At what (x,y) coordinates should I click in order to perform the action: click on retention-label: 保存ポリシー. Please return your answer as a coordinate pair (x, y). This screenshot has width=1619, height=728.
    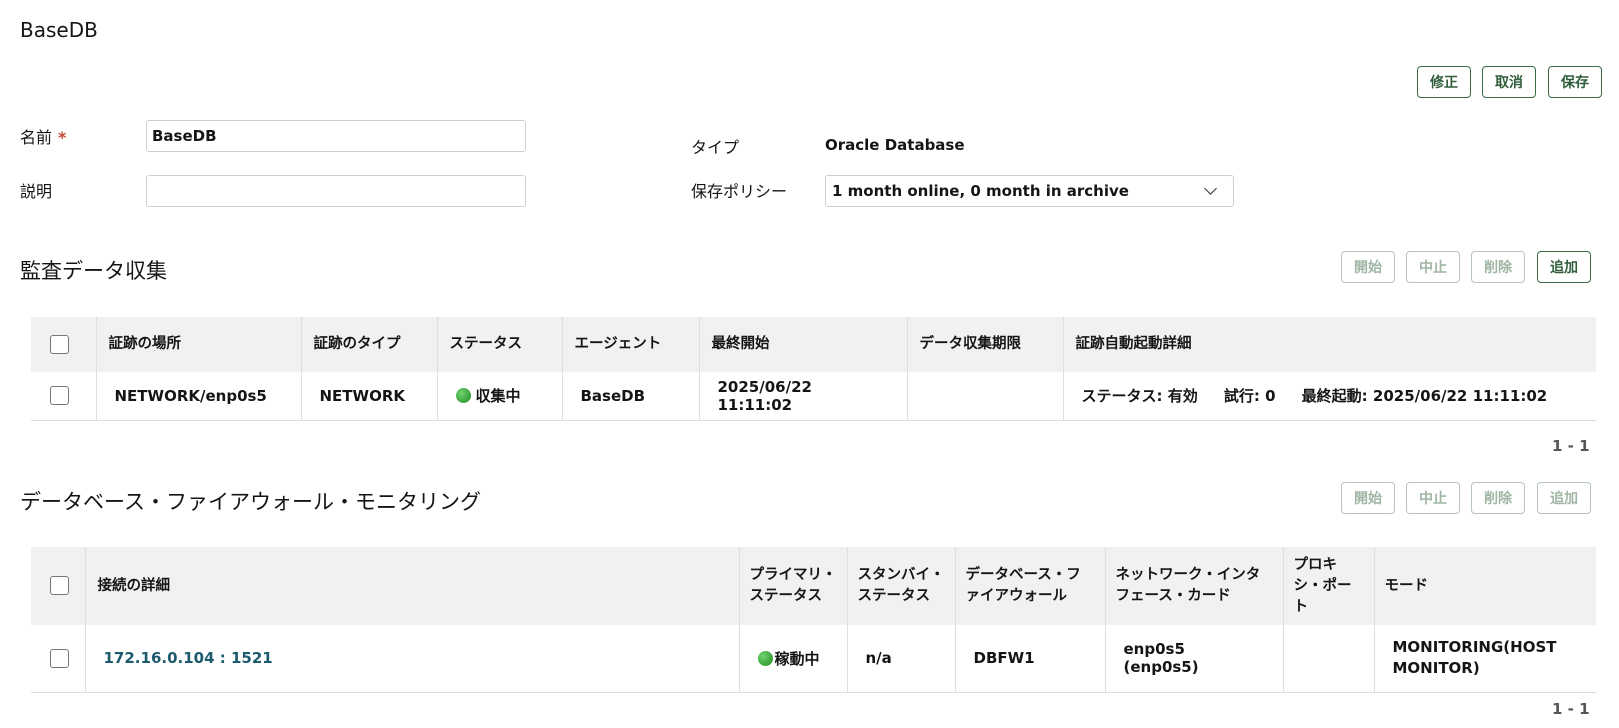
    Looking at the image, I should click on (739, 191).